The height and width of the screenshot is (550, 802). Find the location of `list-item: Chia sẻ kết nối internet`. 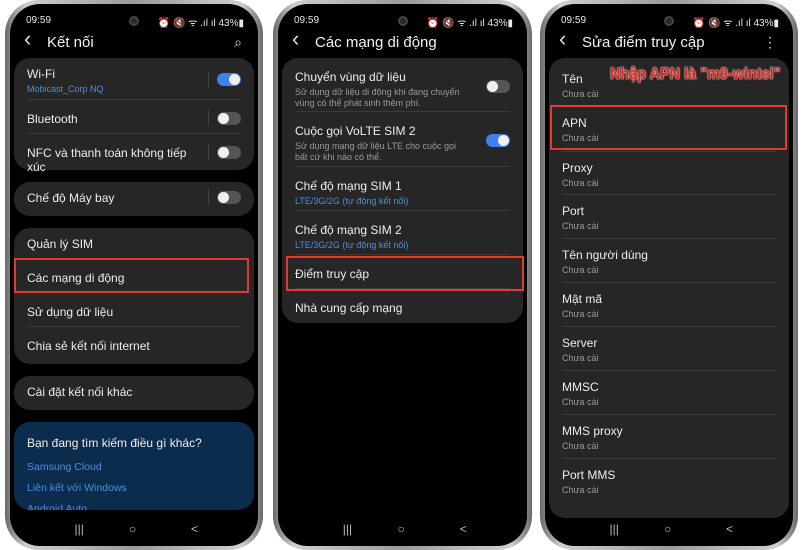

list-item: Chia sẻ kết nối internet is located at coordinates (134, 346).